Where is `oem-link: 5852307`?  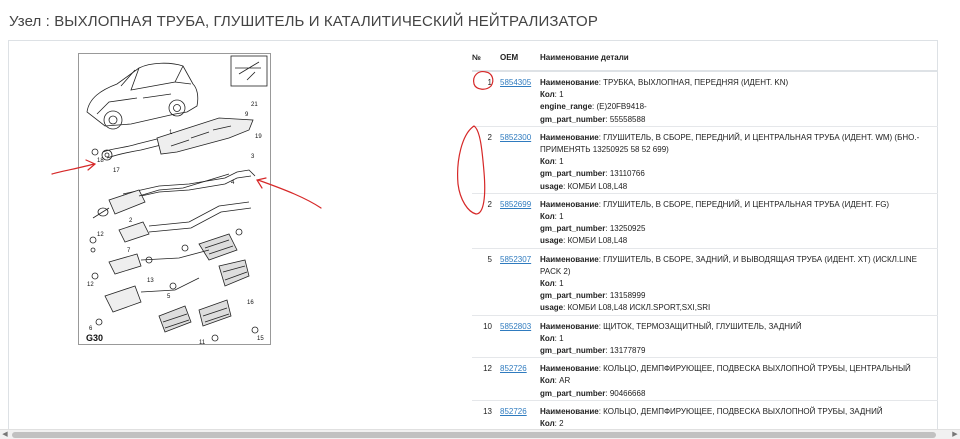
oem-link: 5852307 is located at coordinates (515, 259).